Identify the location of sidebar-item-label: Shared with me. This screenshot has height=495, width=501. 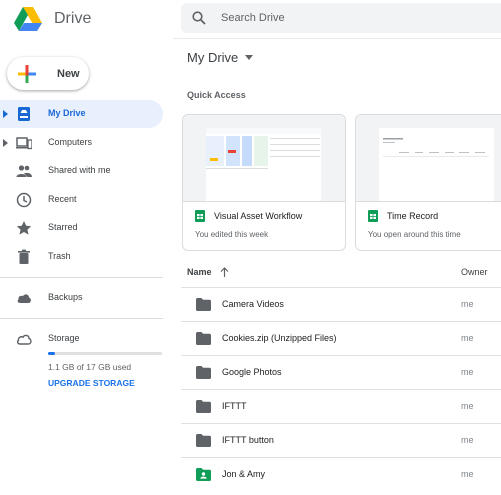
(79, 170).